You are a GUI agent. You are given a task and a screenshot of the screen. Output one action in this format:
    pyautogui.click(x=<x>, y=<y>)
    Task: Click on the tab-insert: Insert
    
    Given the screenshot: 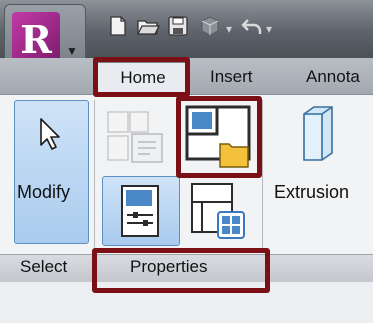 What is the action you would take?
    pyautogui.click(x=231, y=77)
    